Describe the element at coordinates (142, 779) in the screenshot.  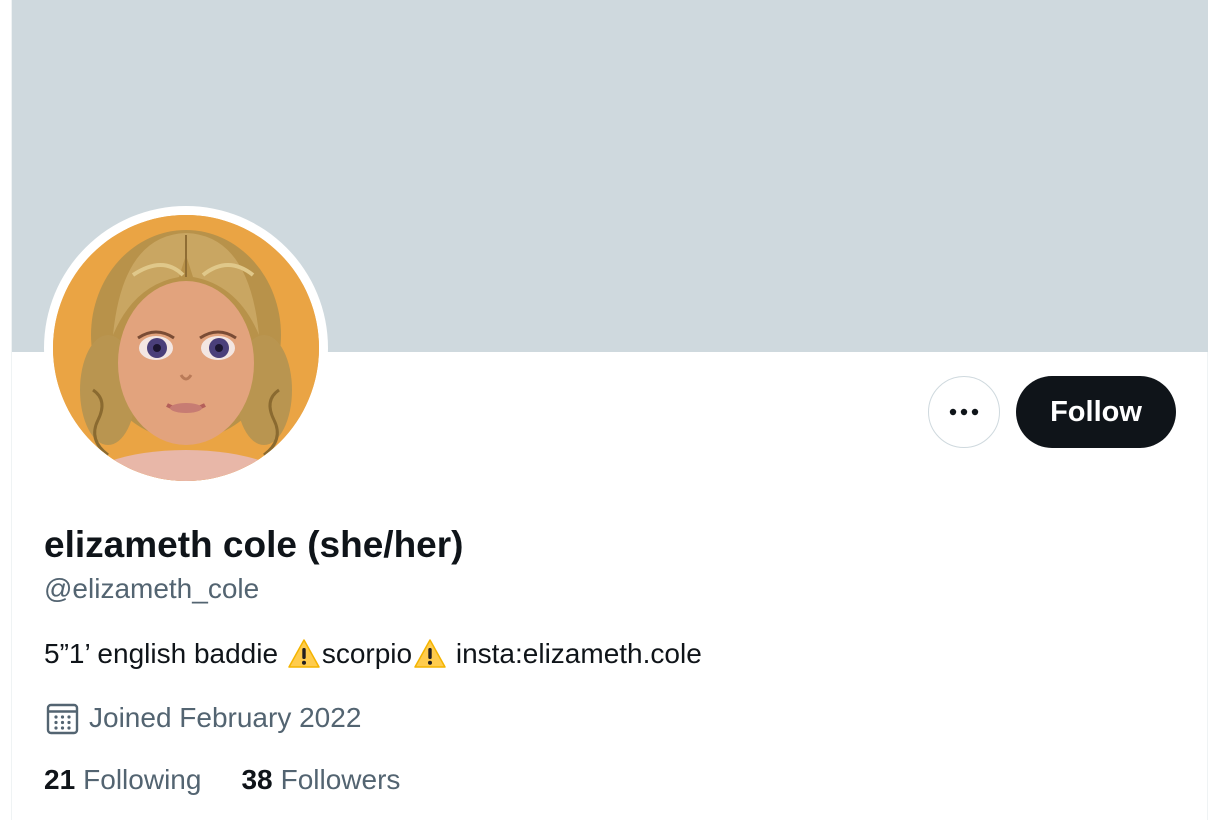
I see `following-label: Following` at that location.